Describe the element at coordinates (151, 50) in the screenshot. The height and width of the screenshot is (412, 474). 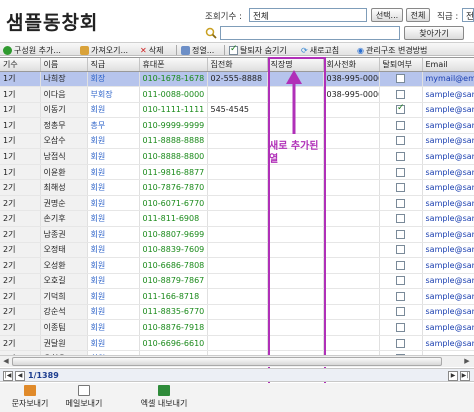
I see `delete-button: ✕ 삭제` at that location.